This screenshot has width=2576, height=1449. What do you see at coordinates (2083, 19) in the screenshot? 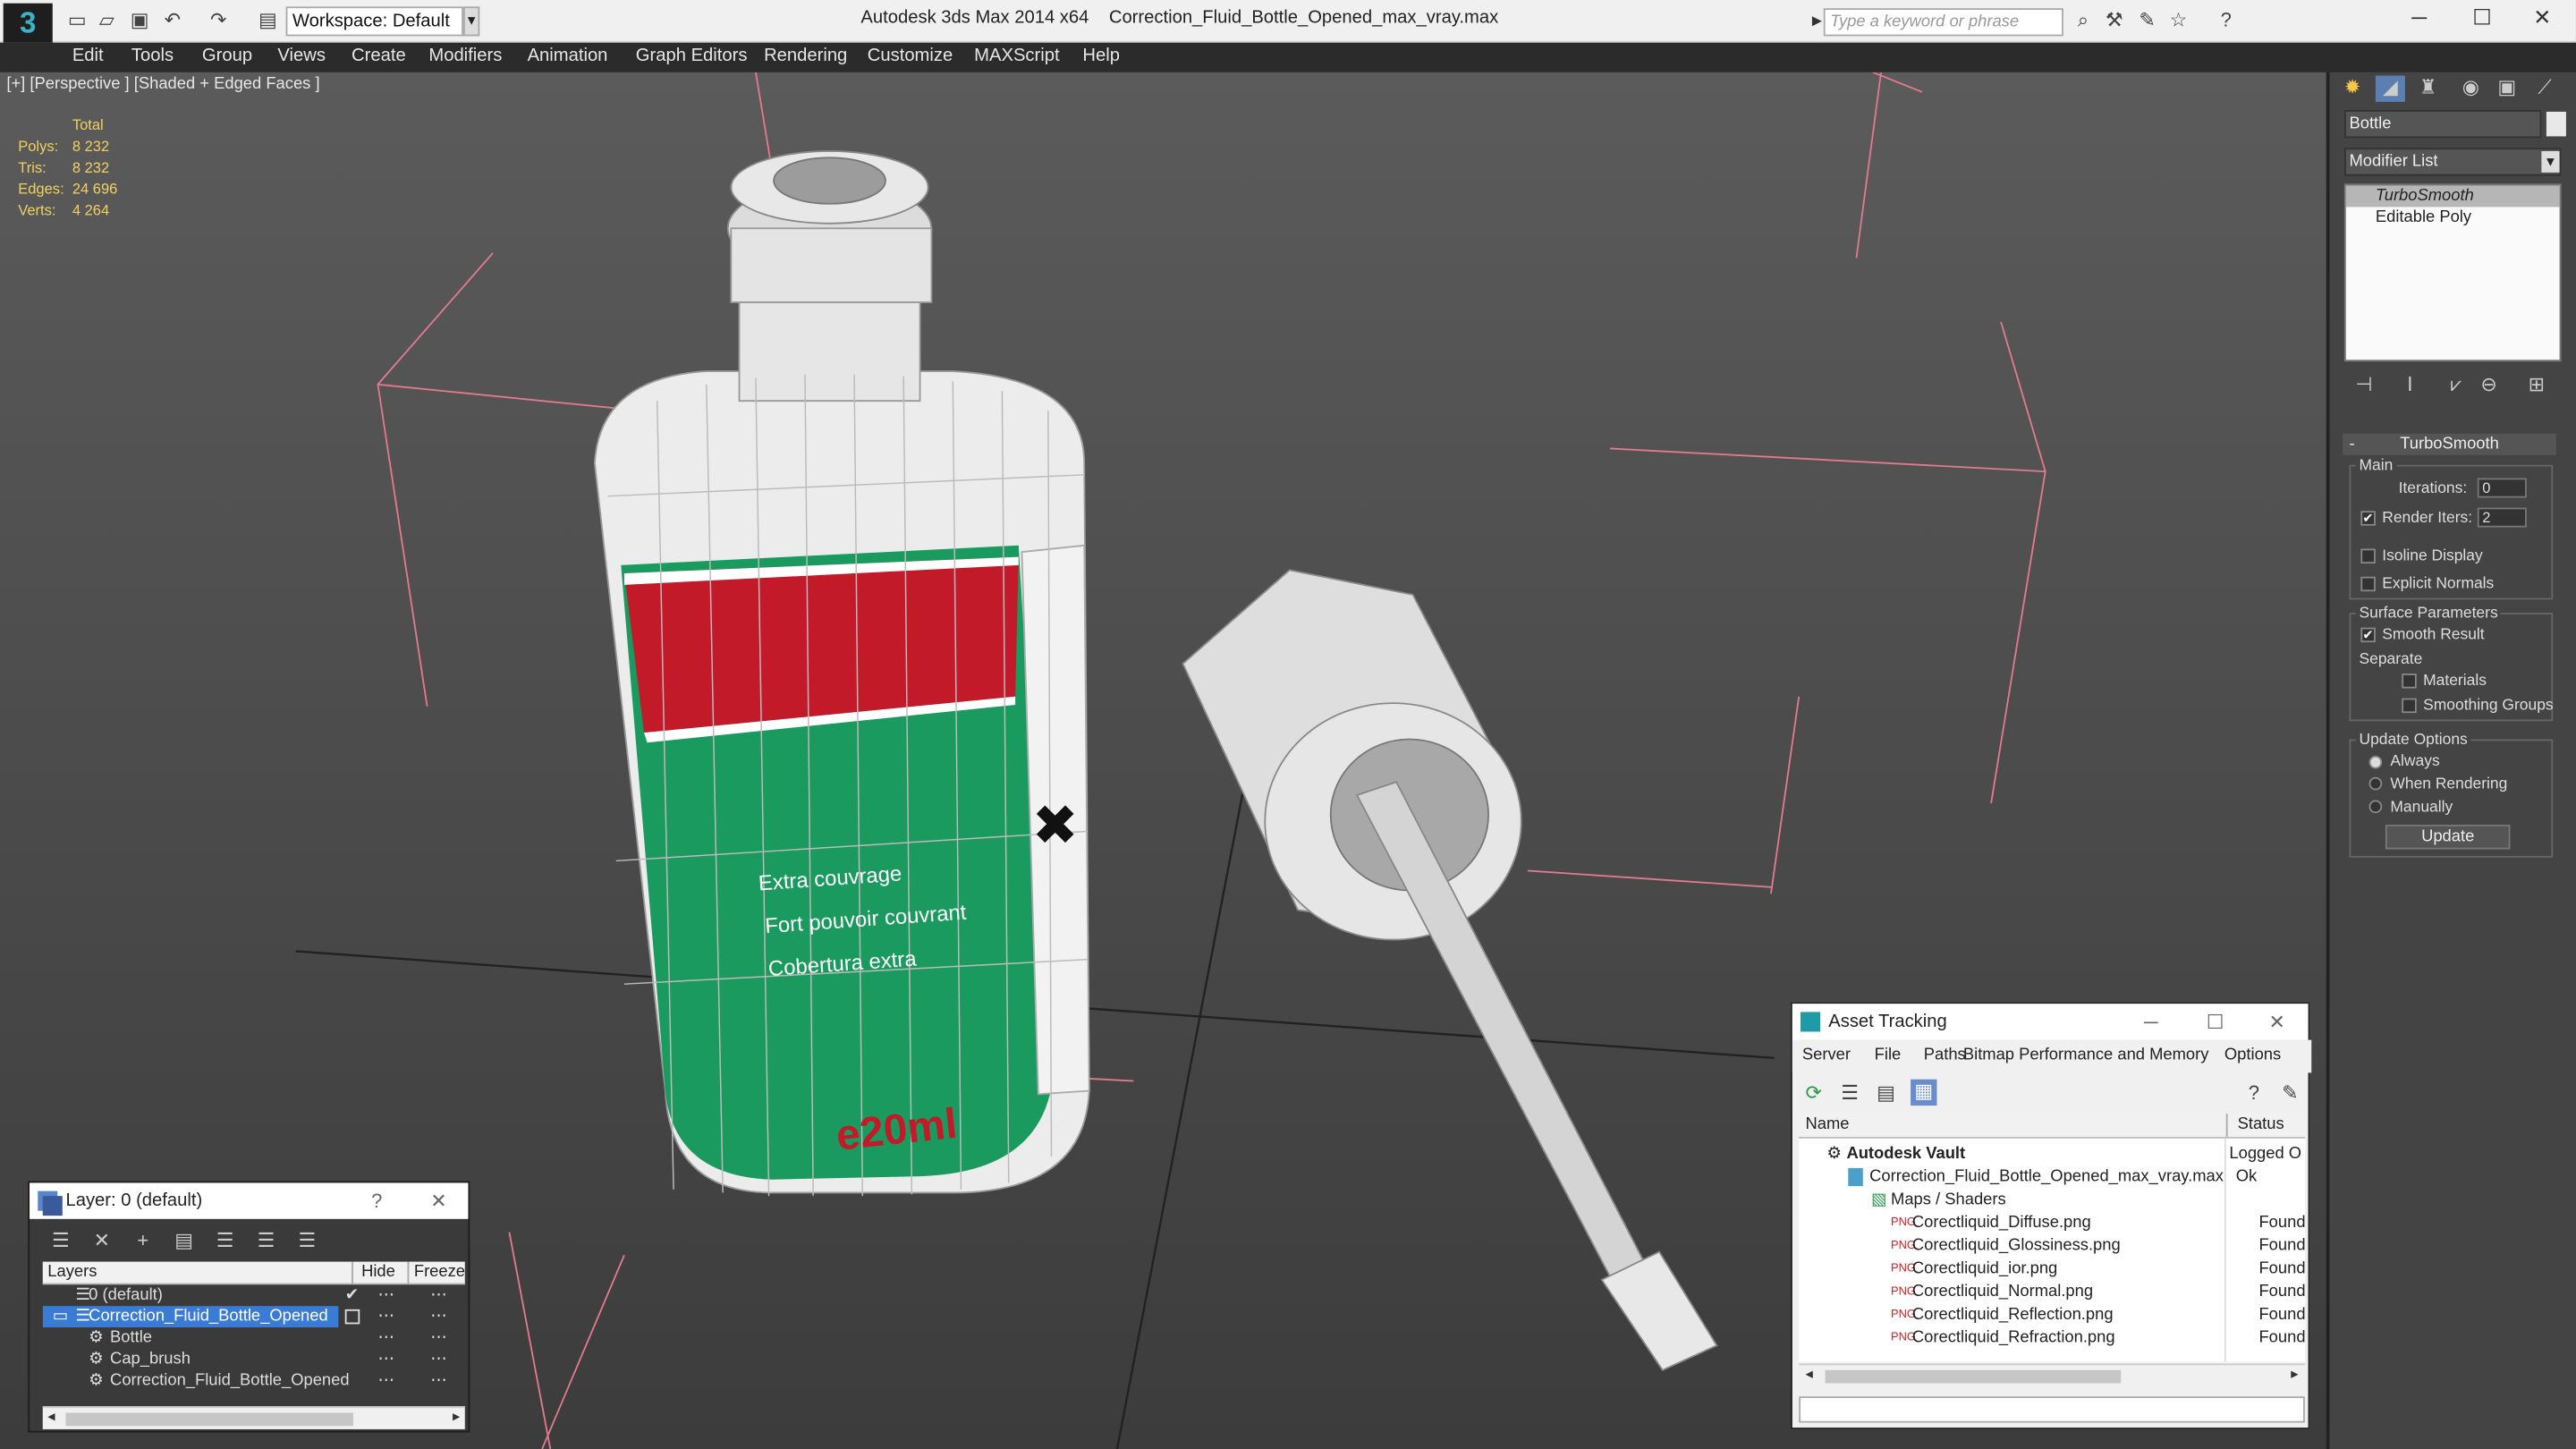
I see `binoculars-icon: ⌕` at bounding box center [2083, 19].